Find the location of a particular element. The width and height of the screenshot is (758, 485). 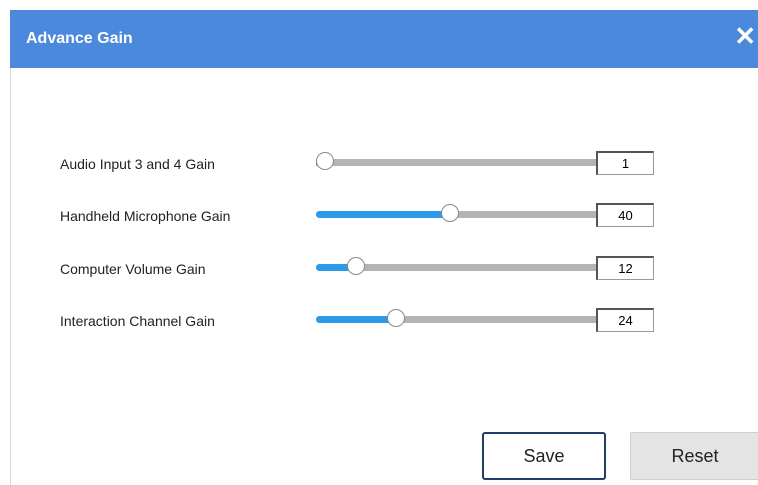

gain-label-interaction-channel: Interaction Channel Gain is located at coordinates (137, 321).